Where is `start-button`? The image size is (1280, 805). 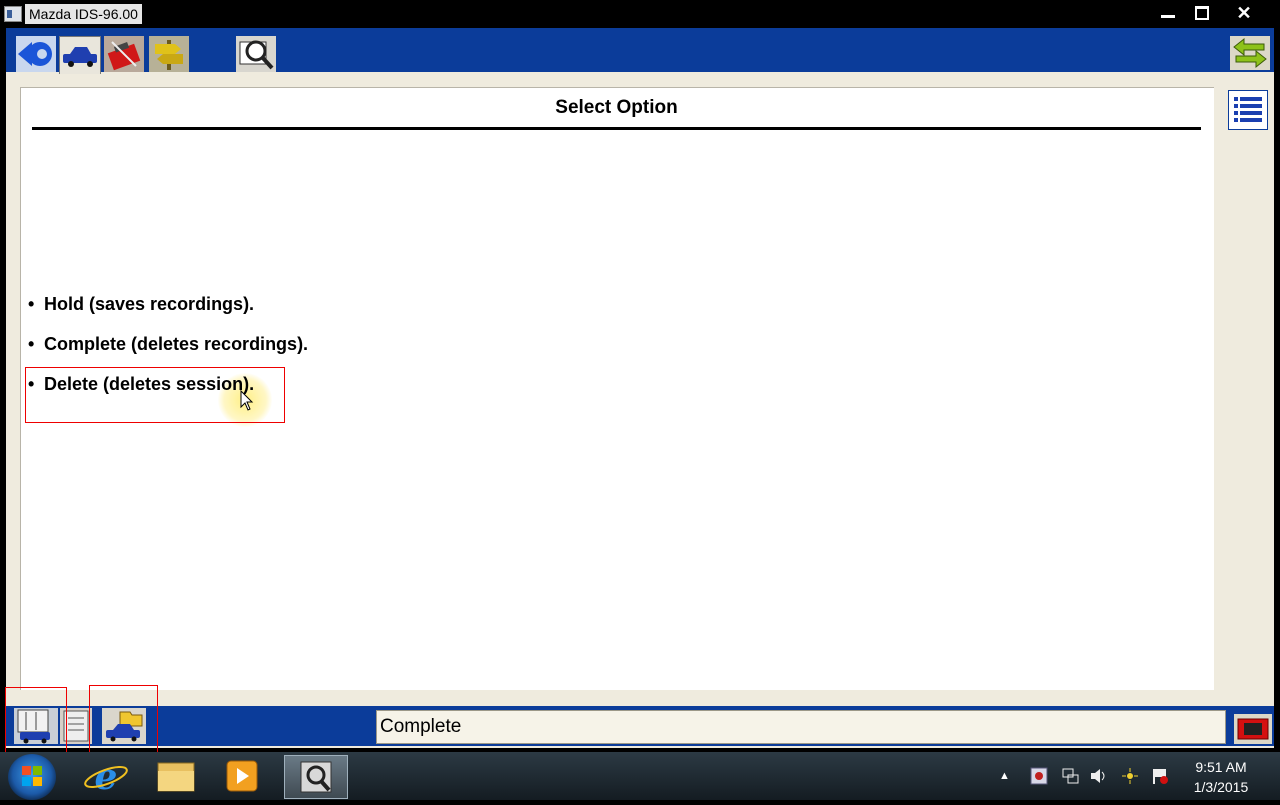 start-button is located at coordinates (32, 777).